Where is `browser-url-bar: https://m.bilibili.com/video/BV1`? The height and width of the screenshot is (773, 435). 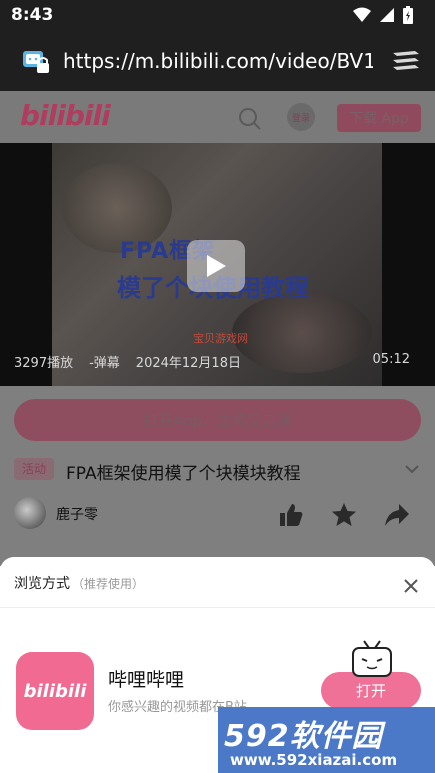 browser-url-bar: https://m.bilibili.com/video/BV1 is located at coordinates (217, 60).